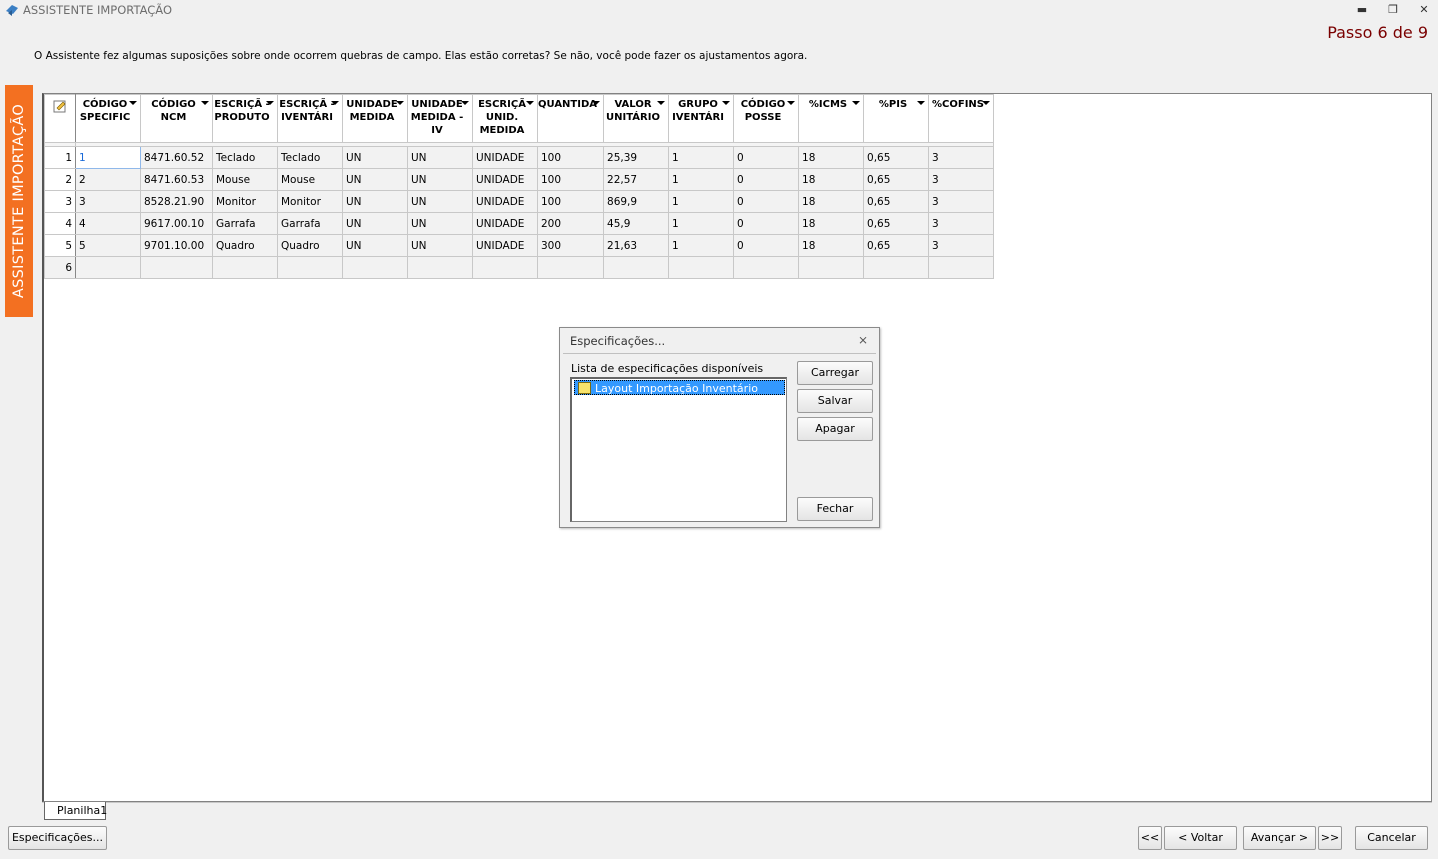 The height and width of the screenshot is (859, 1438). I want to click on row-number: 4, so click(60, 223).